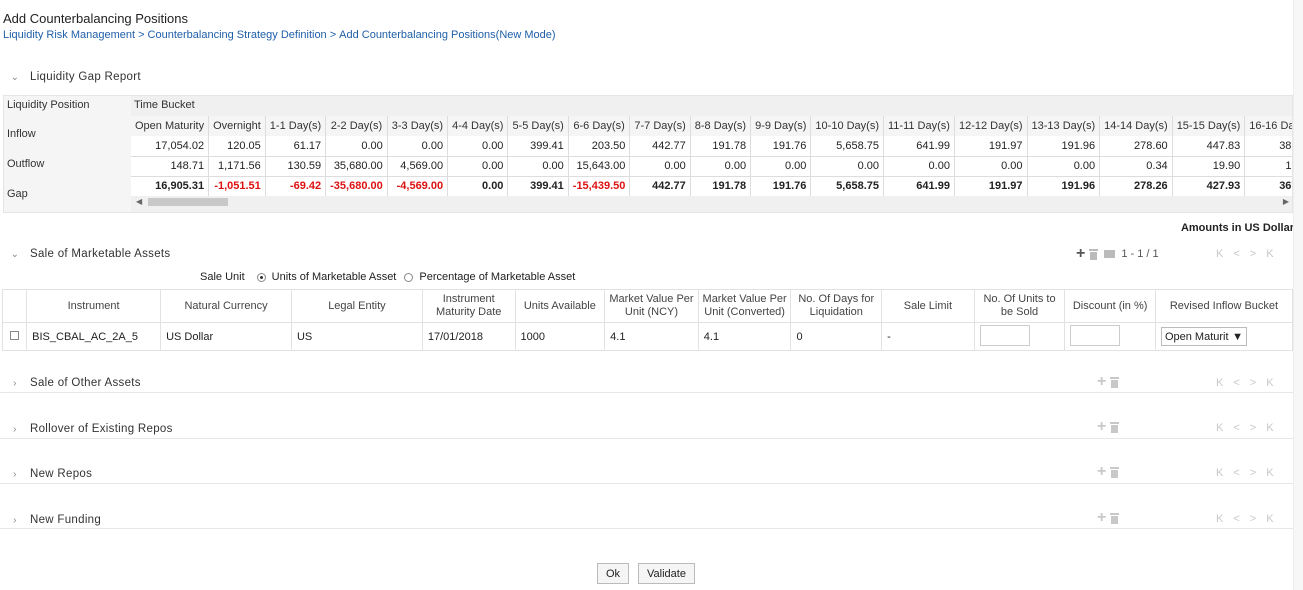  What do you see at coordinates (418, 165) in the screenshot?
I see `outflow-cell: 4,569.00` at bounding box center [418, 165].